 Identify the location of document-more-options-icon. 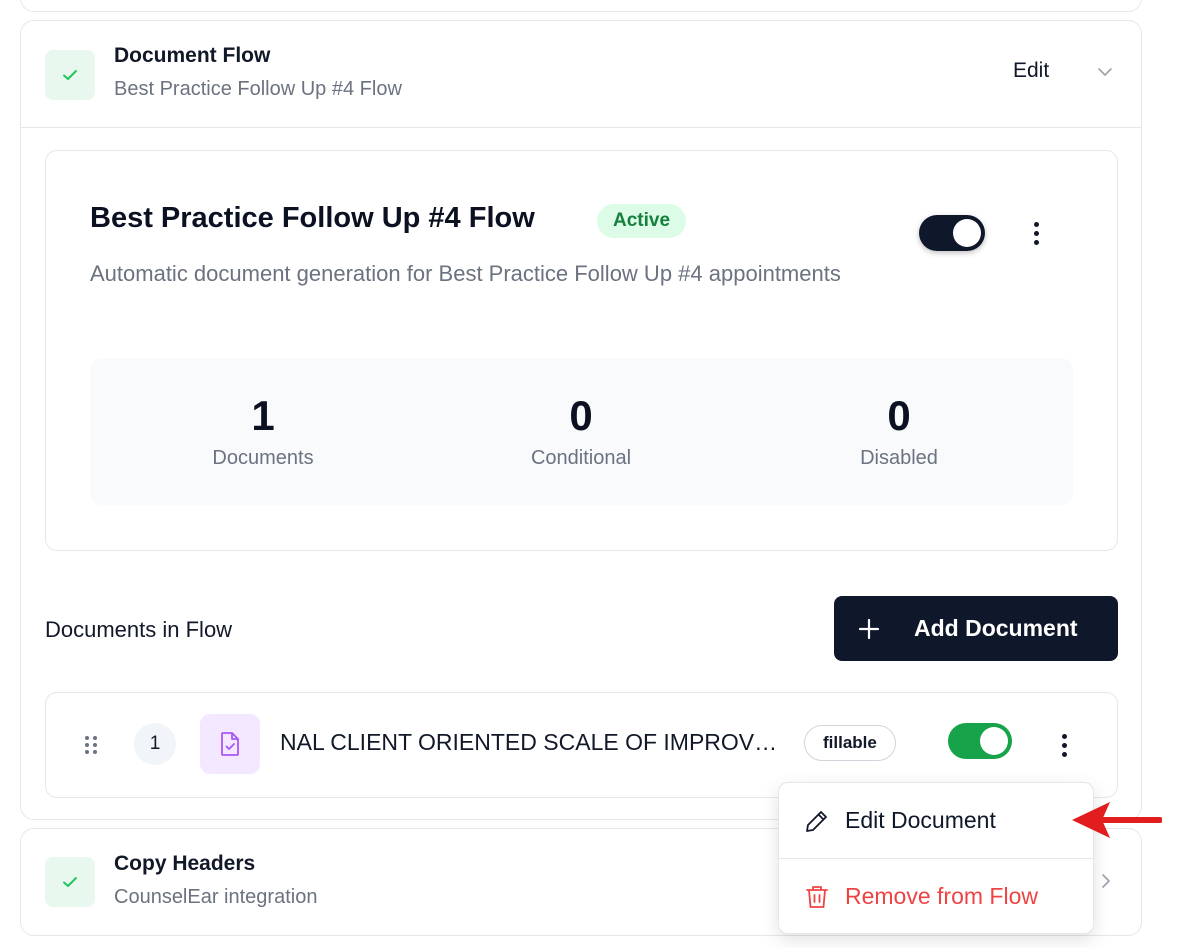
(1064, 745).